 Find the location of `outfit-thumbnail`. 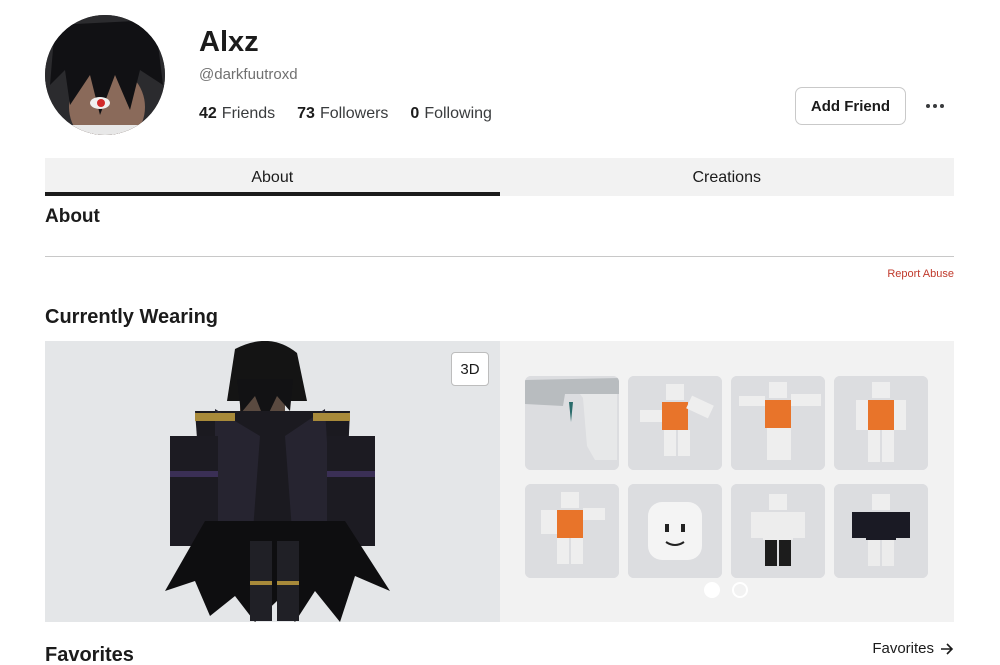

outfit-thumbnail is located at coordinates (881, 531).